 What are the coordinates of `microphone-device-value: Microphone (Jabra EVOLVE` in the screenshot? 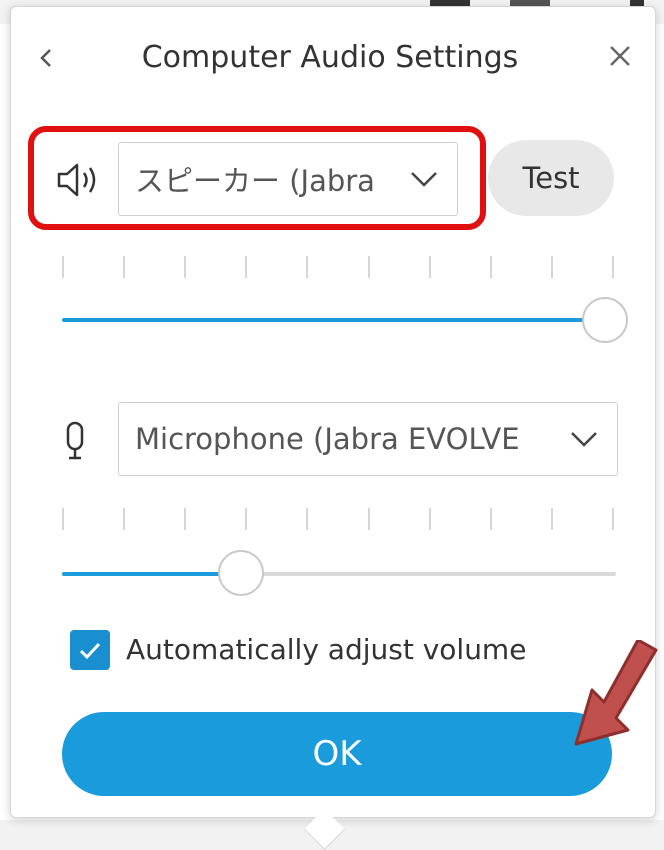 It's located at (327, 439).